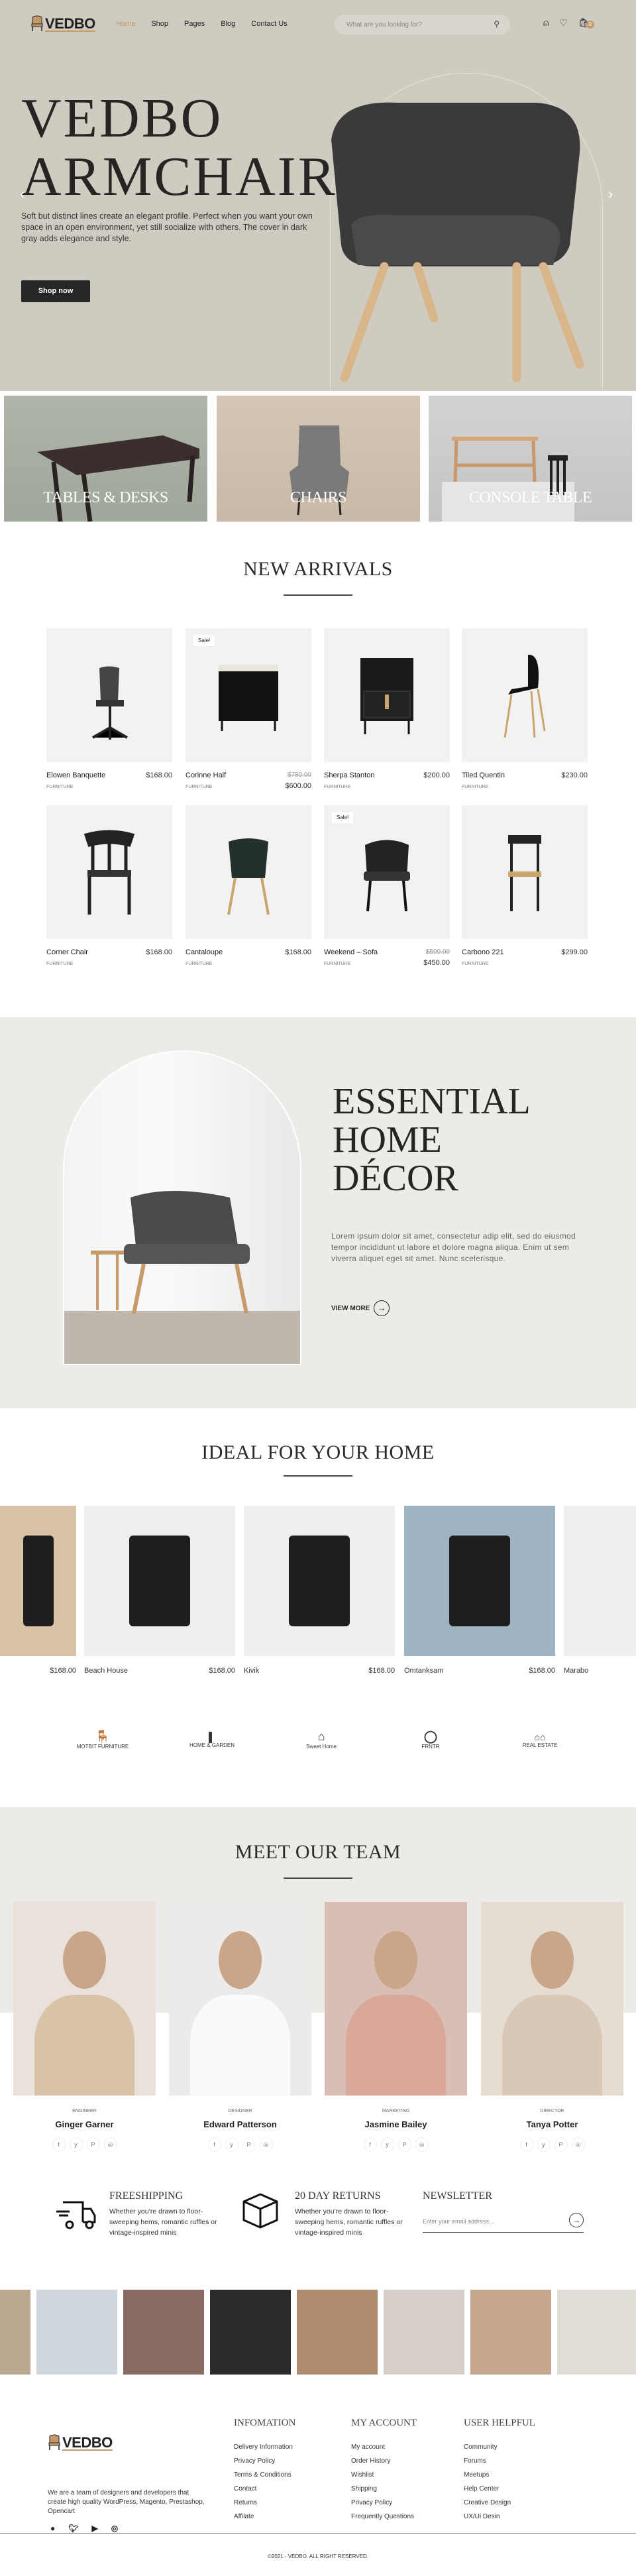  Describe the element at coordinates (106, 1671) in the screenshot. I see `product-name: Beach House` at that location.